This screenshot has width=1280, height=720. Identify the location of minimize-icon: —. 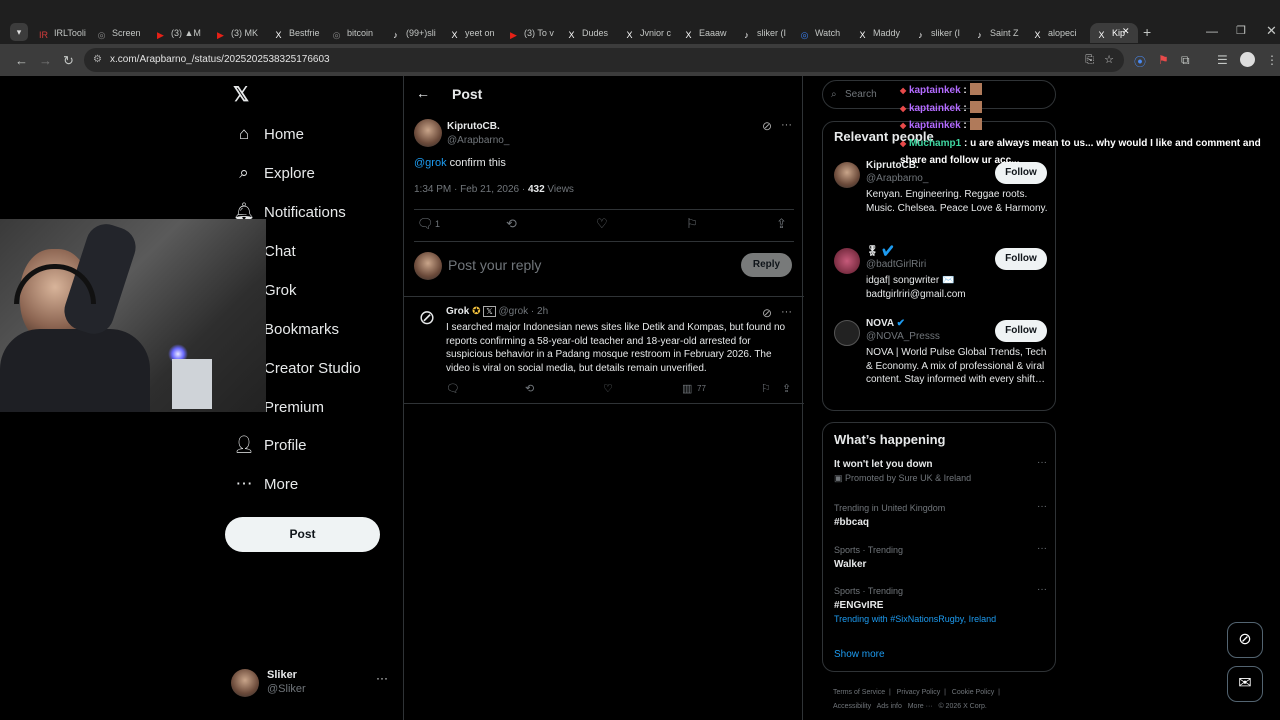
(1212, 31).